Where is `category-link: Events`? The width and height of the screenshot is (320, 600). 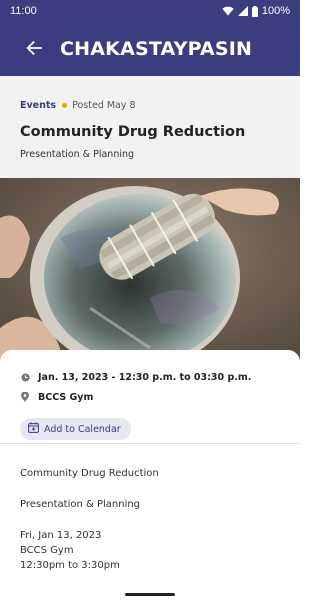 category-link: Events is located at coordinates (38, 105).